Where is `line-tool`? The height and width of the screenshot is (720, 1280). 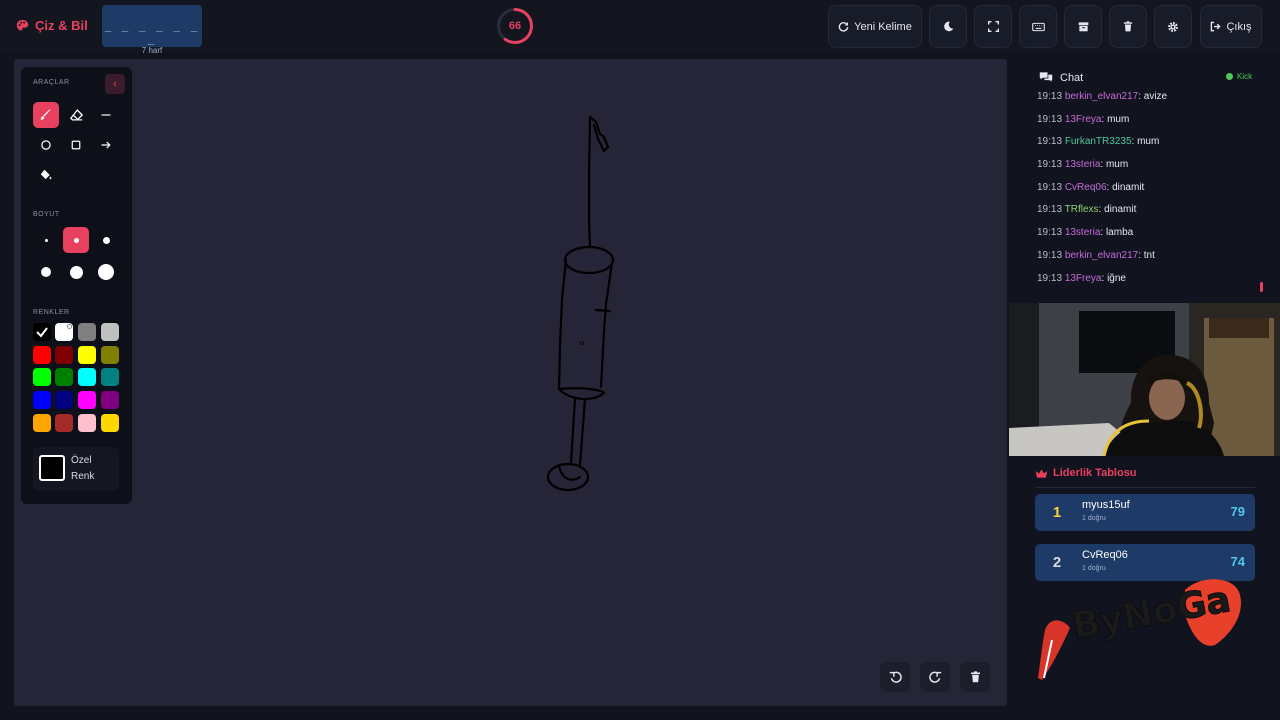
line-tool is located at coordinates (106, 115).